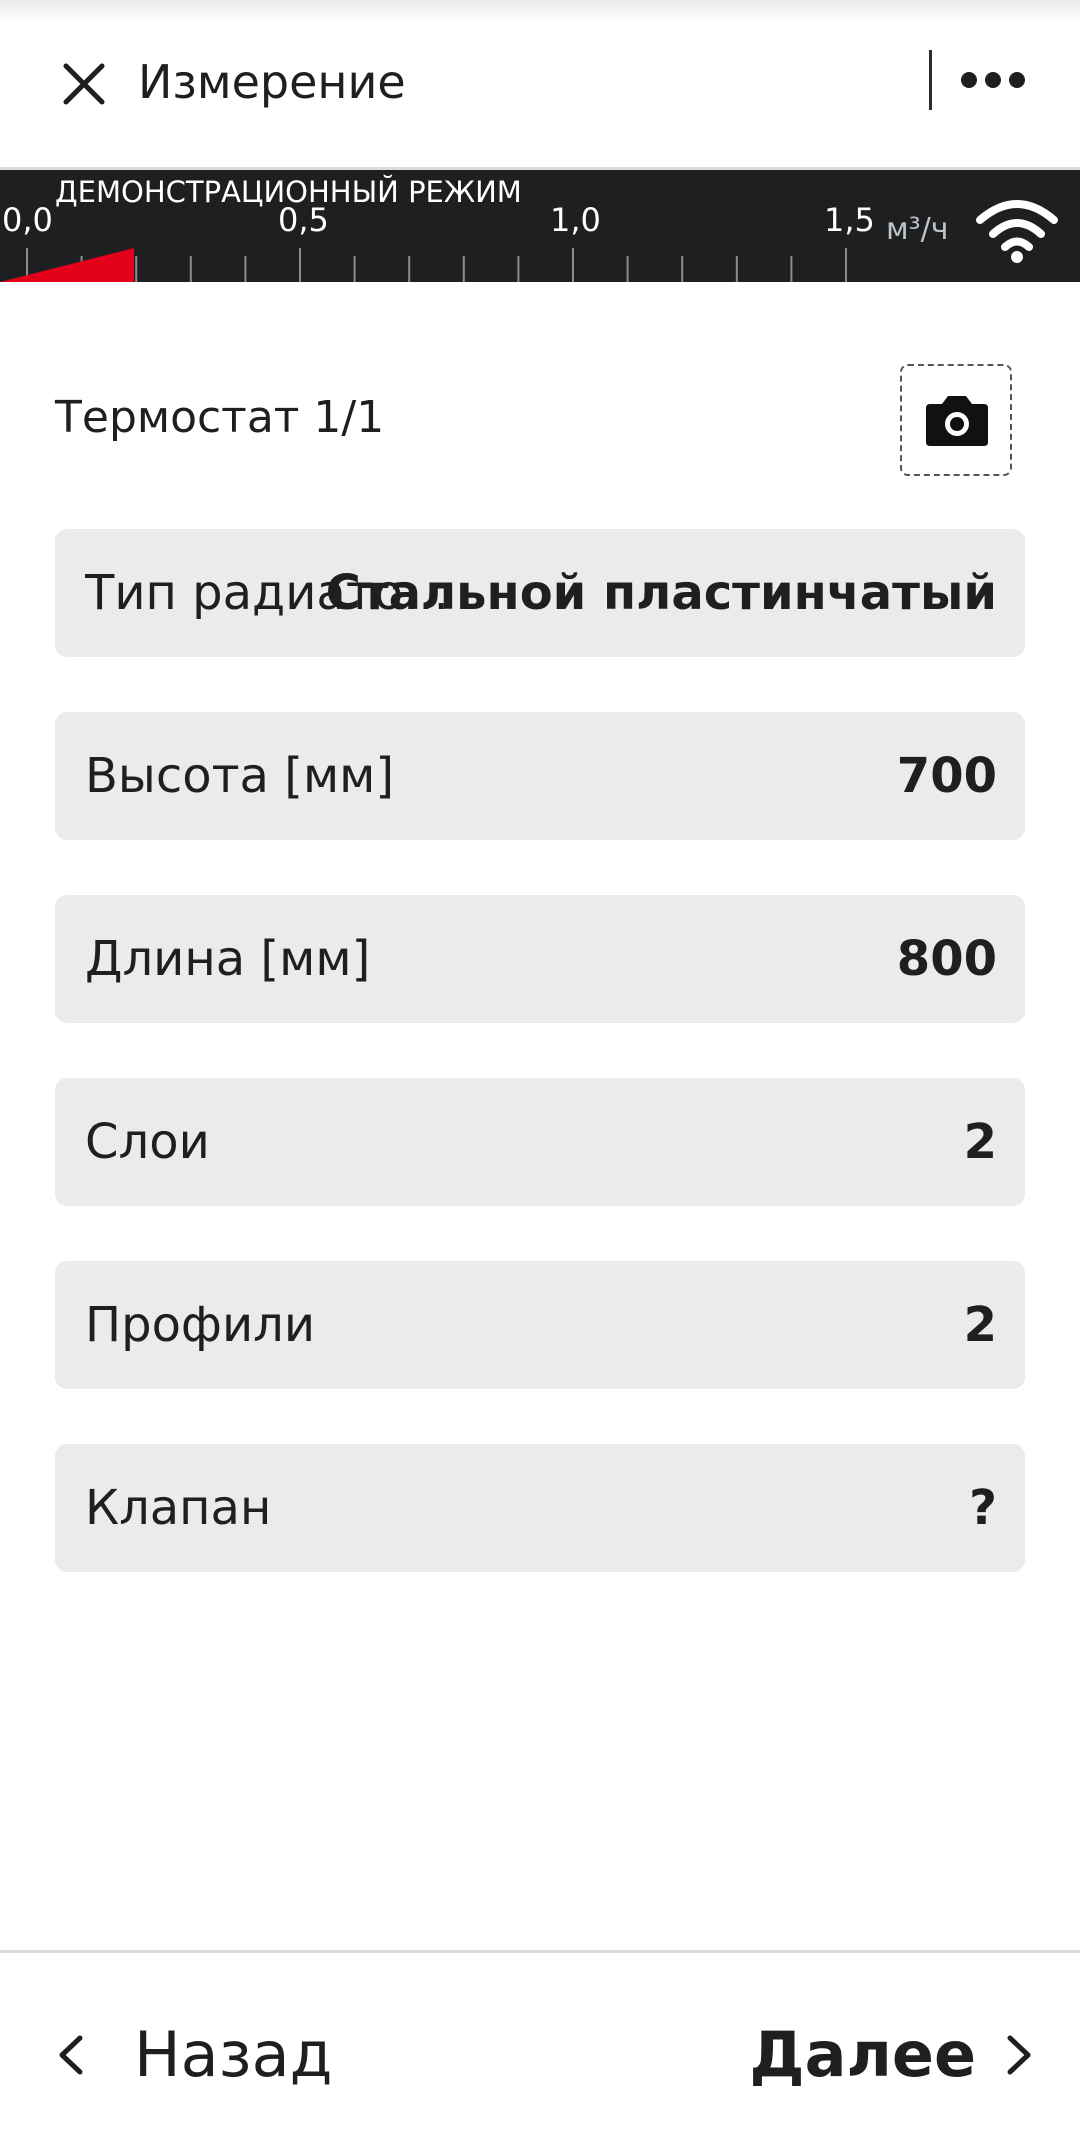 The width and height of the screenshot is (1080, 2151). What do you see at coordinates (147, 1142) in the screenshot?
I see `row-label: Слои` at bounding box center [147, 1142].